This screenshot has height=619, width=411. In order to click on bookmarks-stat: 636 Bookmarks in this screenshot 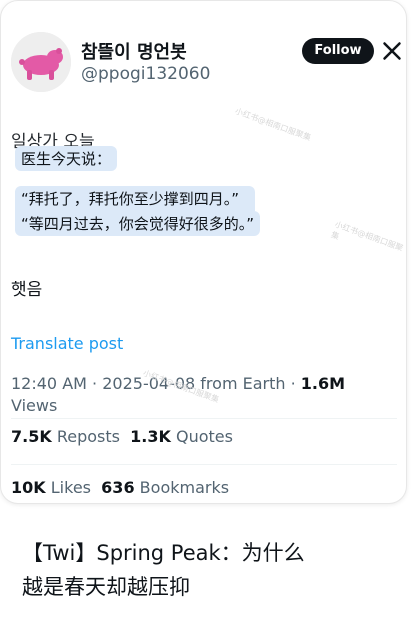, I will do `click(165, 487)`.